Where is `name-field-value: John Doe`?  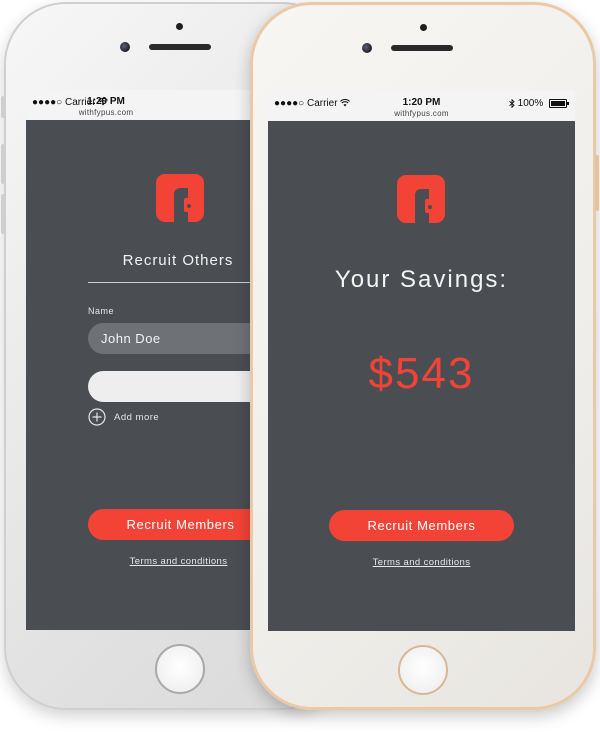 name-field-value: John Doe is located at coordinates (131, 338).